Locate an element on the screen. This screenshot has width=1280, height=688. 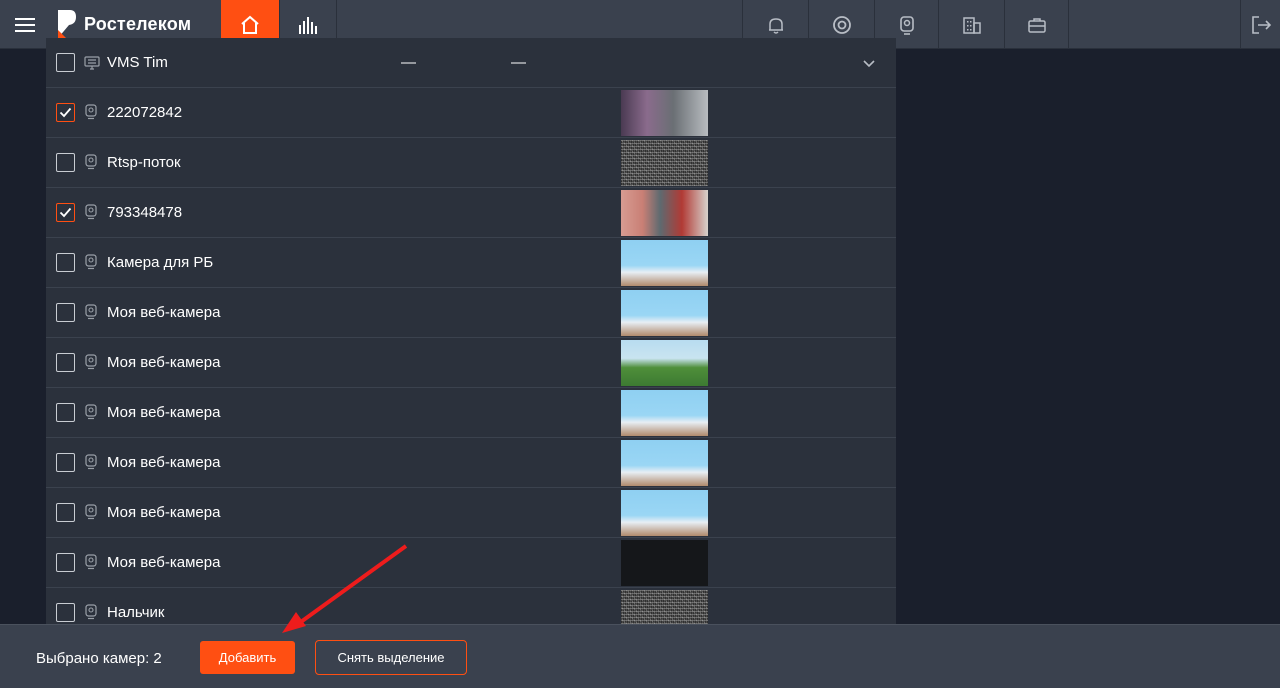
camera-row: Rtsp-поток is located at coordinates (471, 163).